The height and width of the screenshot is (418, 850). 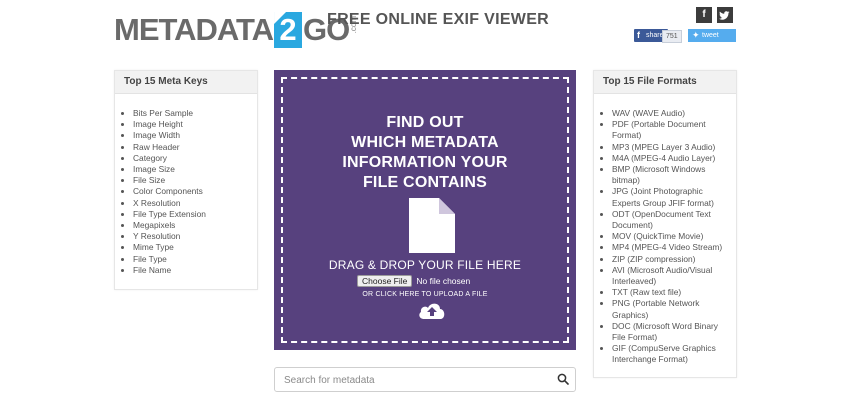 What do you see at coordinates (425, 122) in the screenshot?
I see `dropzone-heading-line: FIND OUT` at bounding box center [425, 122].